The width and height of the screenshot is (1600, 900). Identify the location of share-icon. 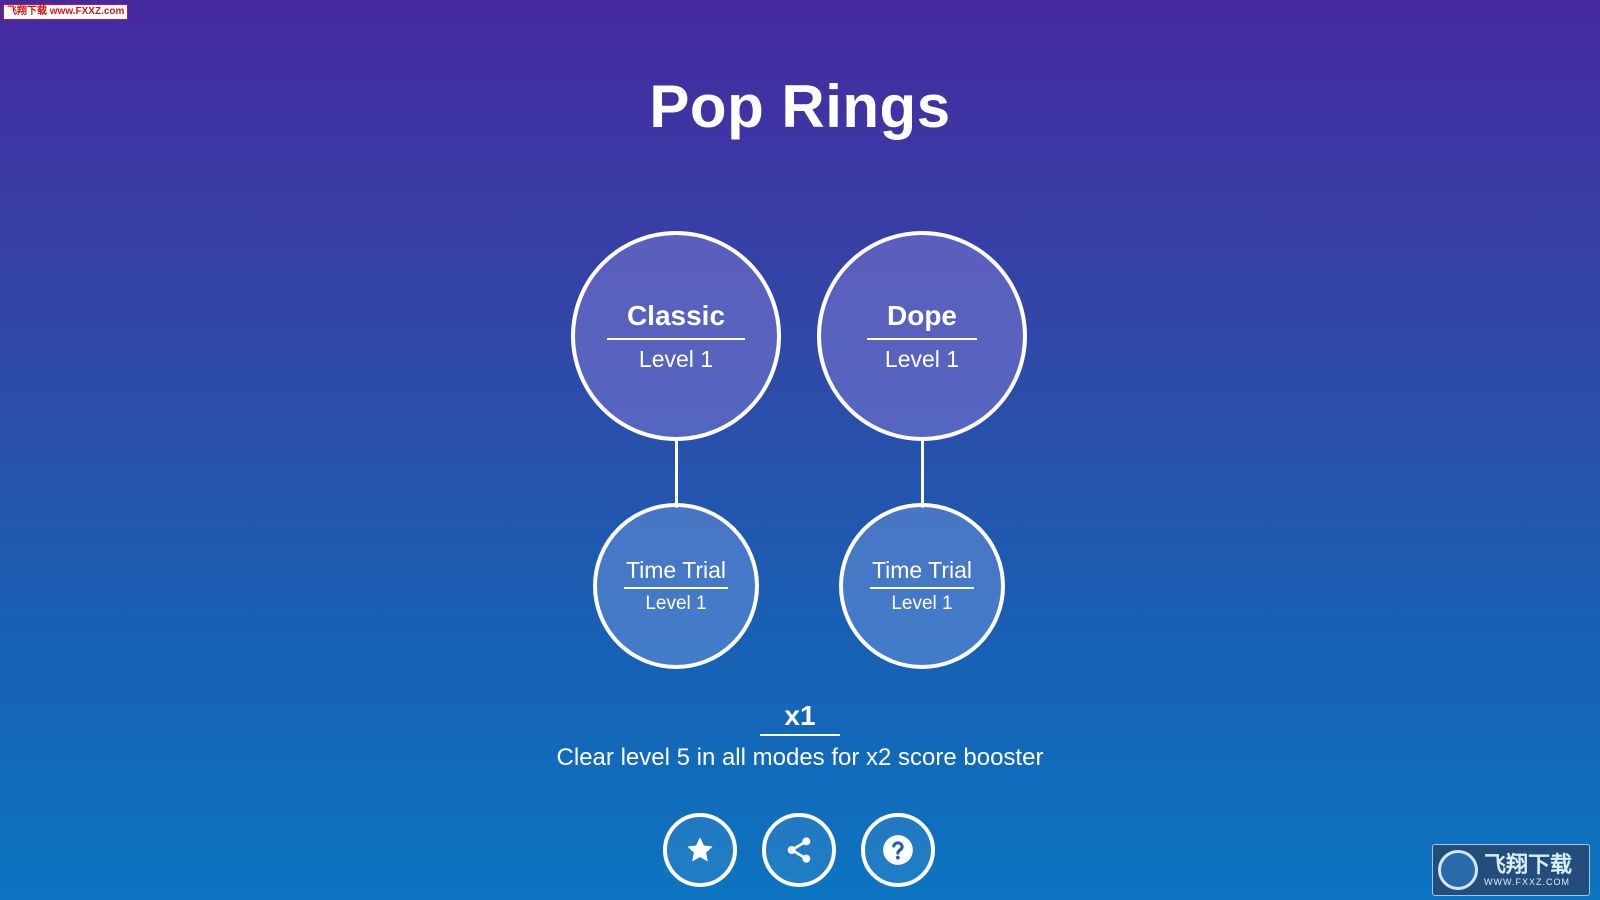
(799, 850).